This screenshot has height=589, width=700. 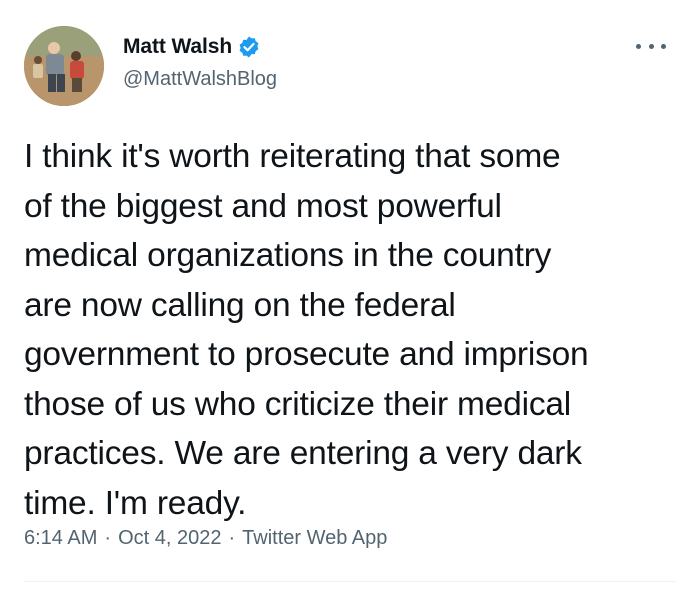 I want to click on divider, so click(x=350, y=581).